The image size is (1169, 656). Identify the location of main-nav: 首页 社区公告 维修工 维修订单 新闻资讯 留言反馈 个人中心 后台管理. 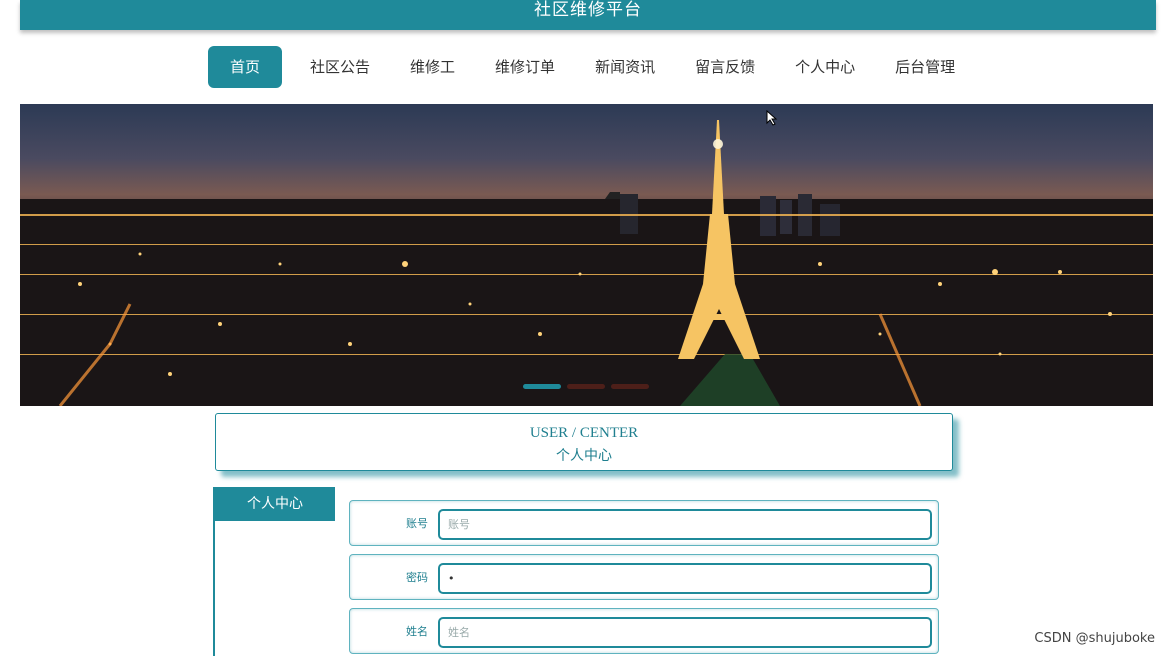
(591, 67).